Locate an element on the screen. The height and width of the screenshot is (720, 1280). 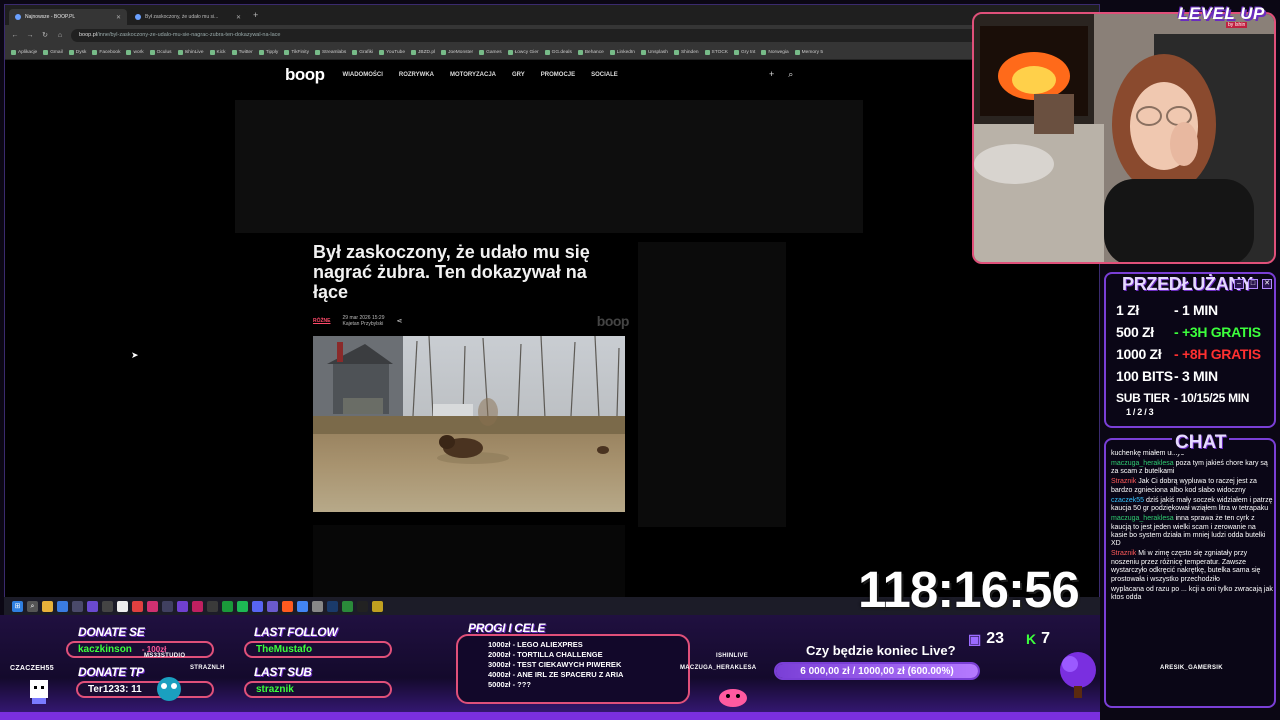
nav-sociale: SOCIALE is located at coordinates (604, 75).